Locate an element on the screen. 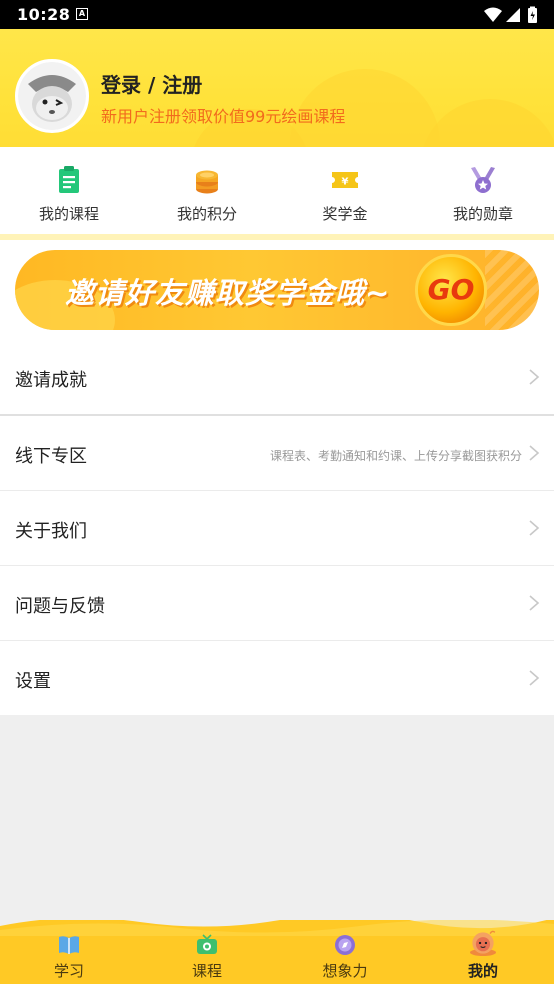 The image size is (554, 984). my-courses-button: 我的课程 is located at coordinates (69, 190).